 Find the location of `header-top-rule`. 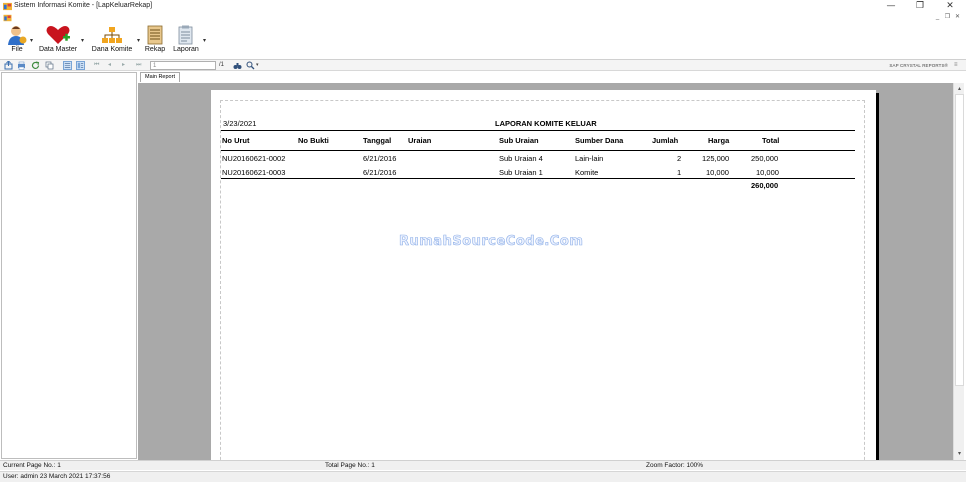

header-top-rule is located at coordinates (538, 130).